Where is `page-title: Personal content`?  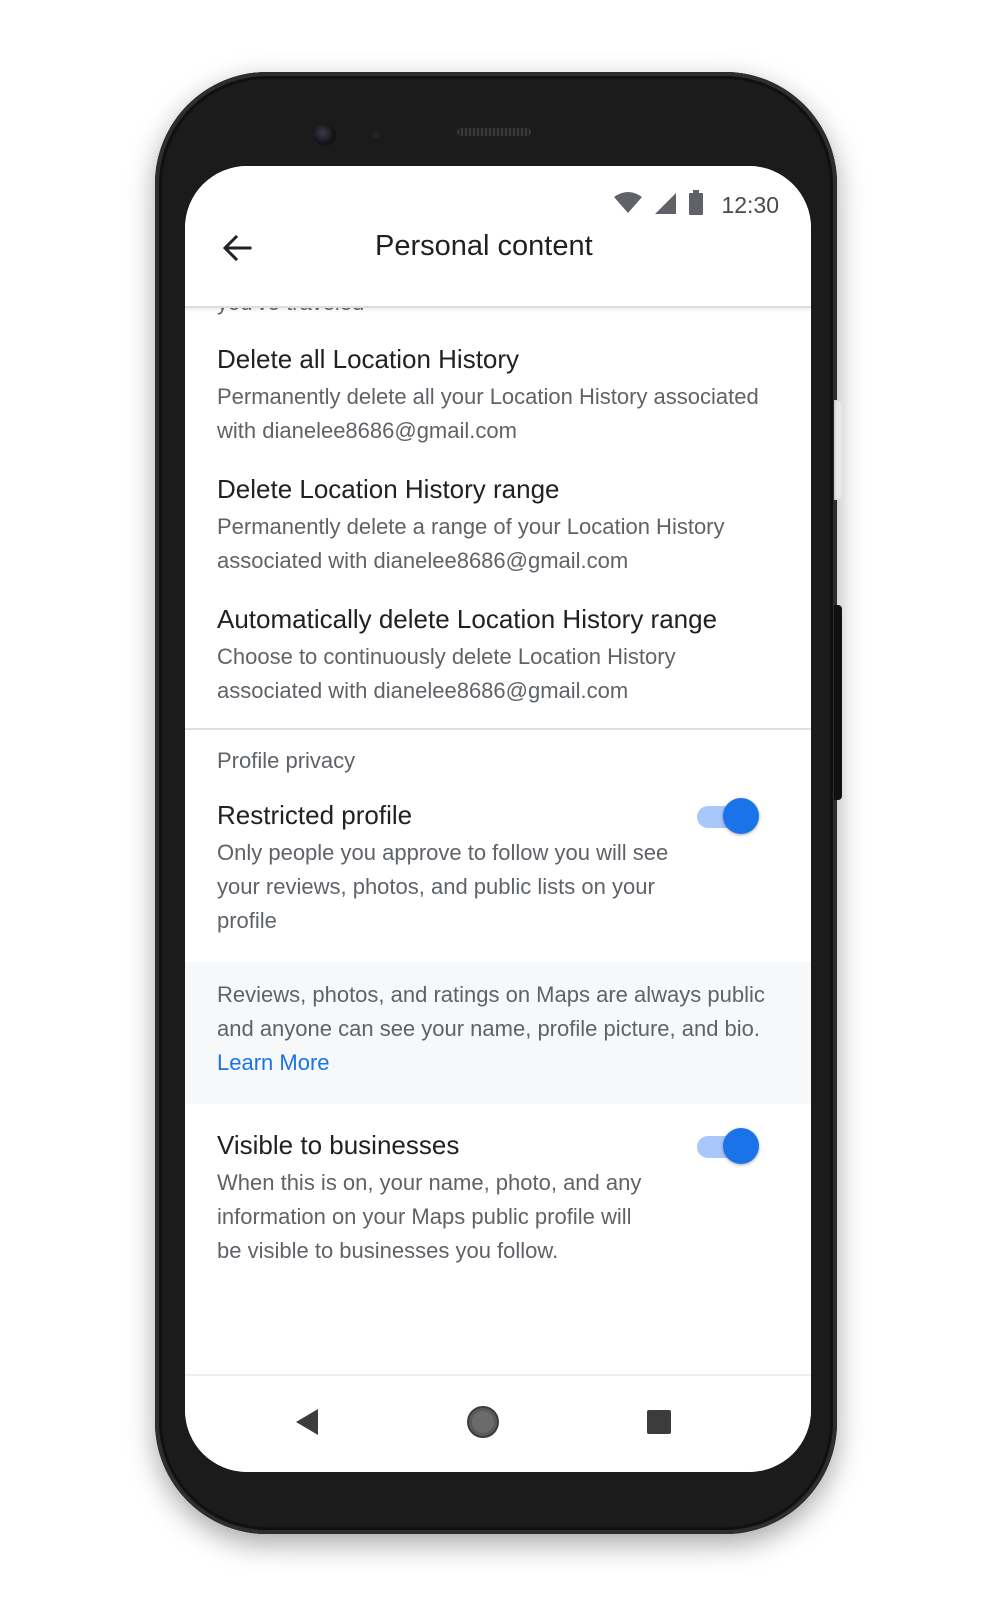 page-title: Personal content is located at coordinates (484, 246).